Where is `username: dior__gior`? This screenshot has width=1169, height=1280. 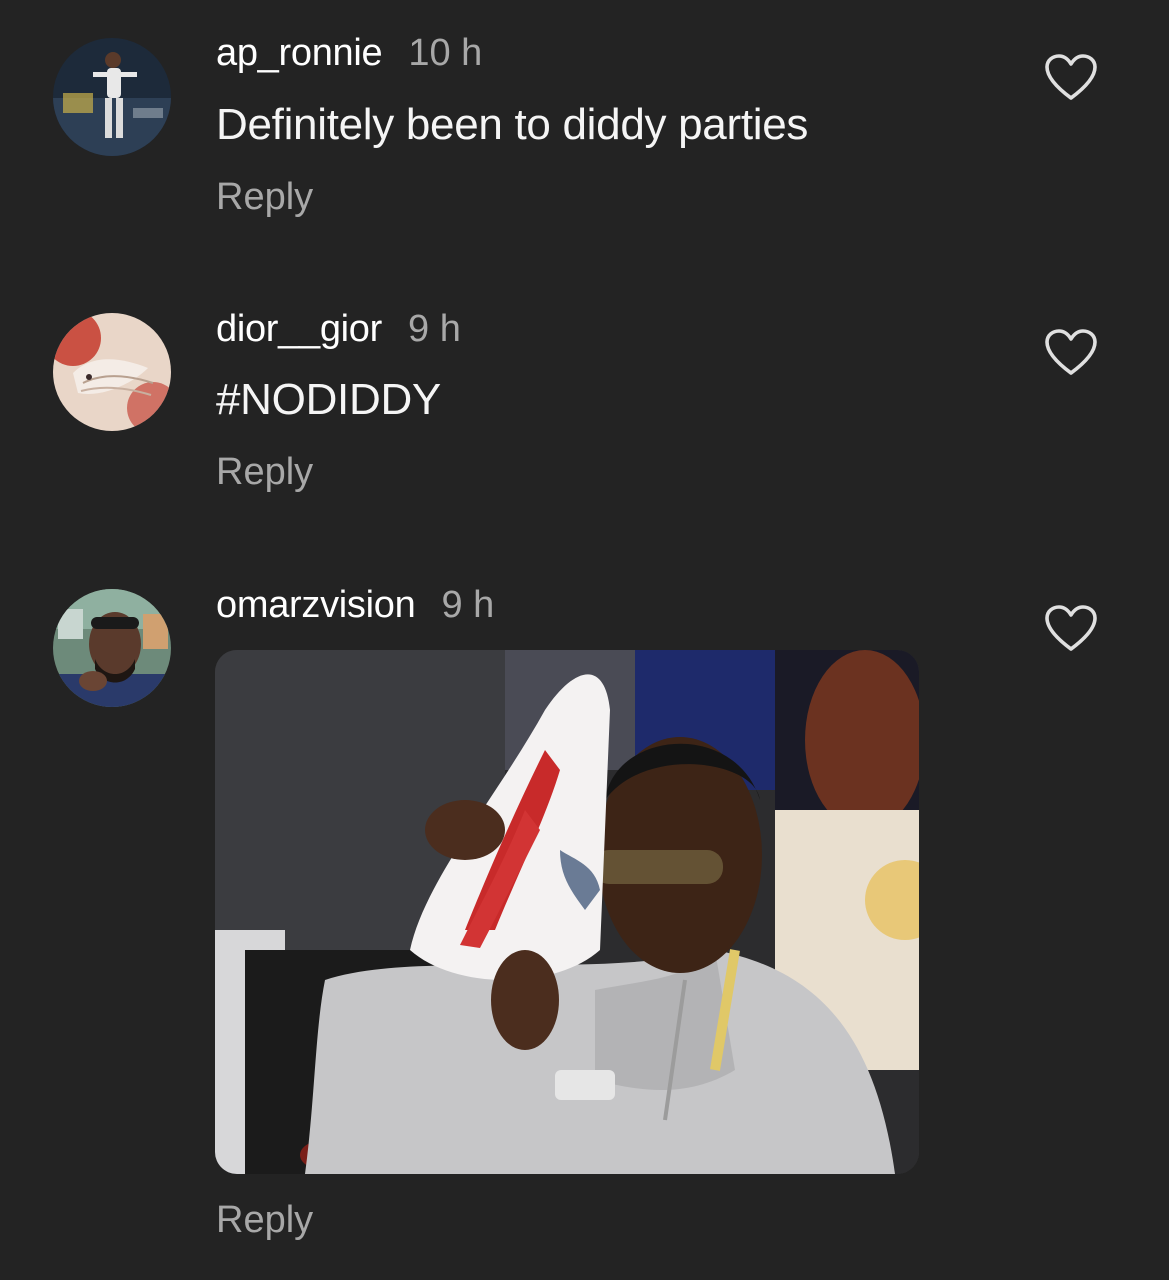
username: dior__gior is located at coordinates (299, 329).